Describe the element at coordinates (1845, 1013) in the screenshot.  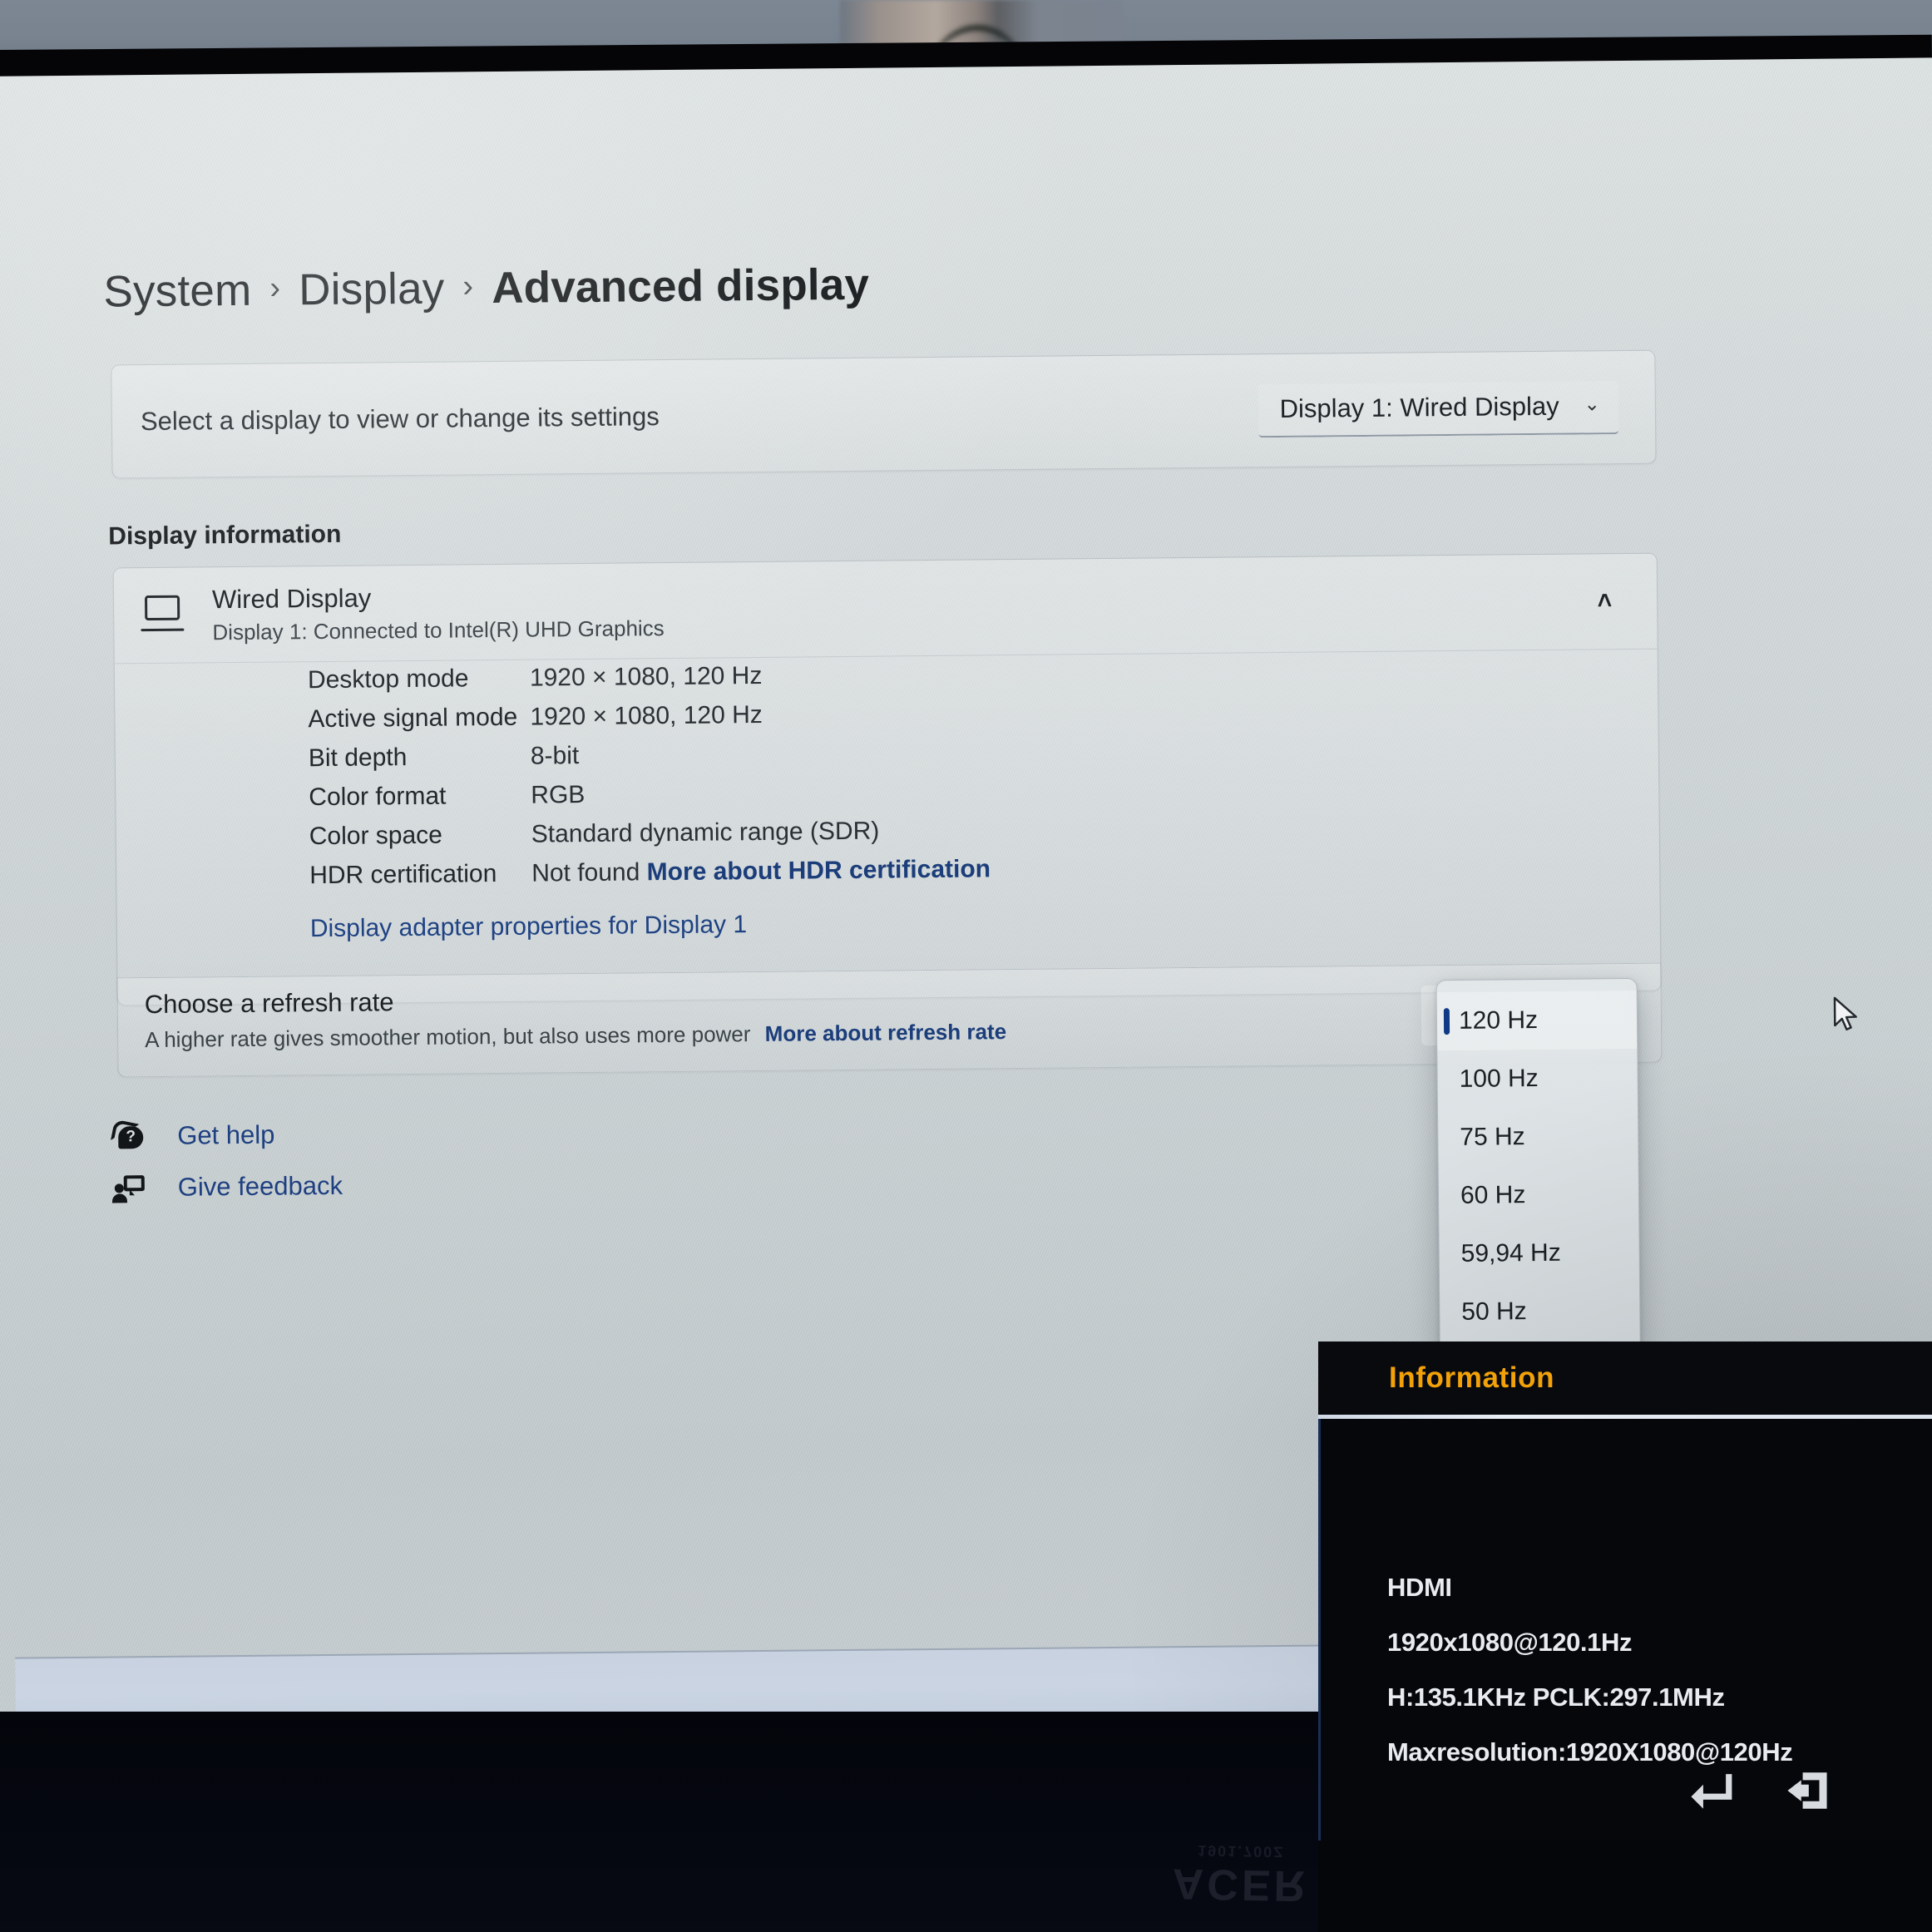
I see `mouse-cursor-icon` at that location.